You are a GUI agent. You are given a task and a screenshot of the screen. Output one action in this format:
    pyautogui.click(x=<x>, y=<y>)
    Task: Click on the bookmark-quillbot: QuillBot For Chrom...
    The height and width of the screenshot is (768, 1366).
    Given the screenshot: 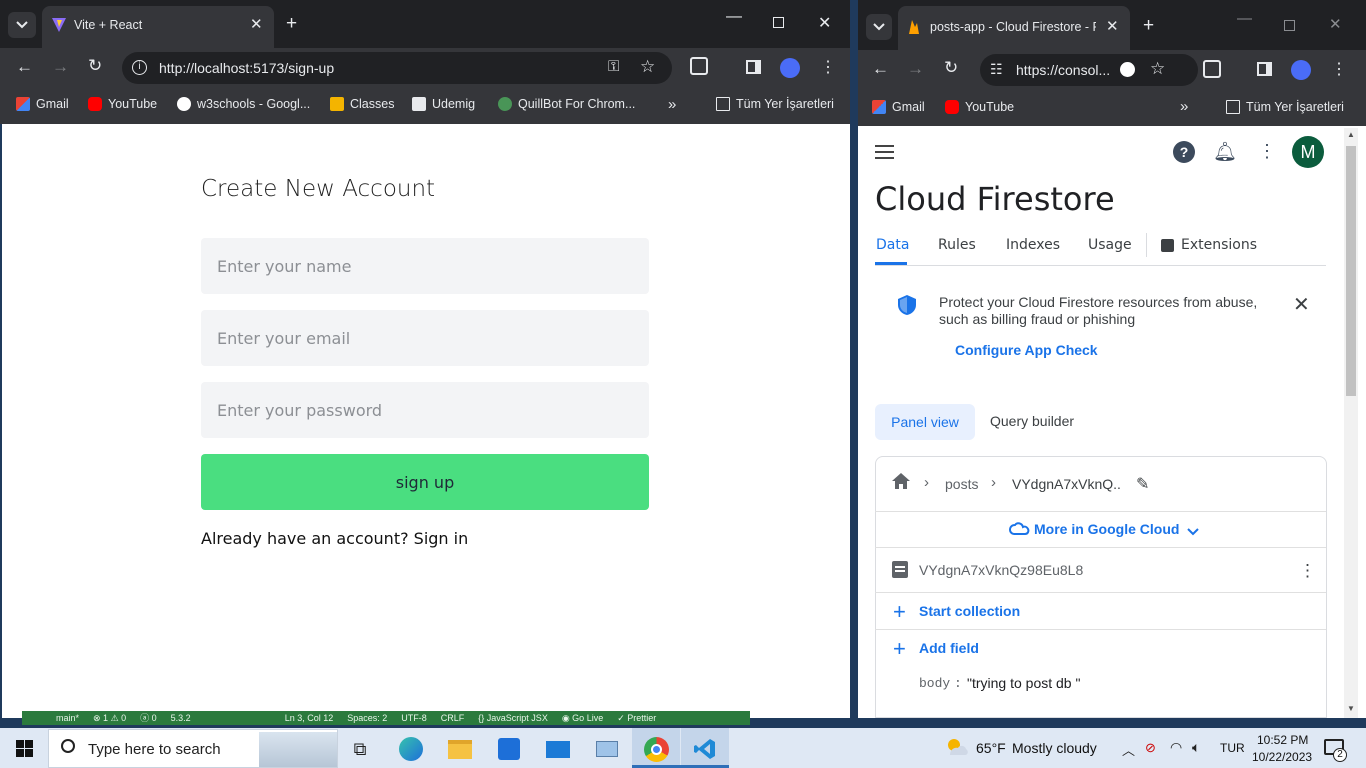 What is the action you would take?
    pyautogui.click(x=566, y=104)
    